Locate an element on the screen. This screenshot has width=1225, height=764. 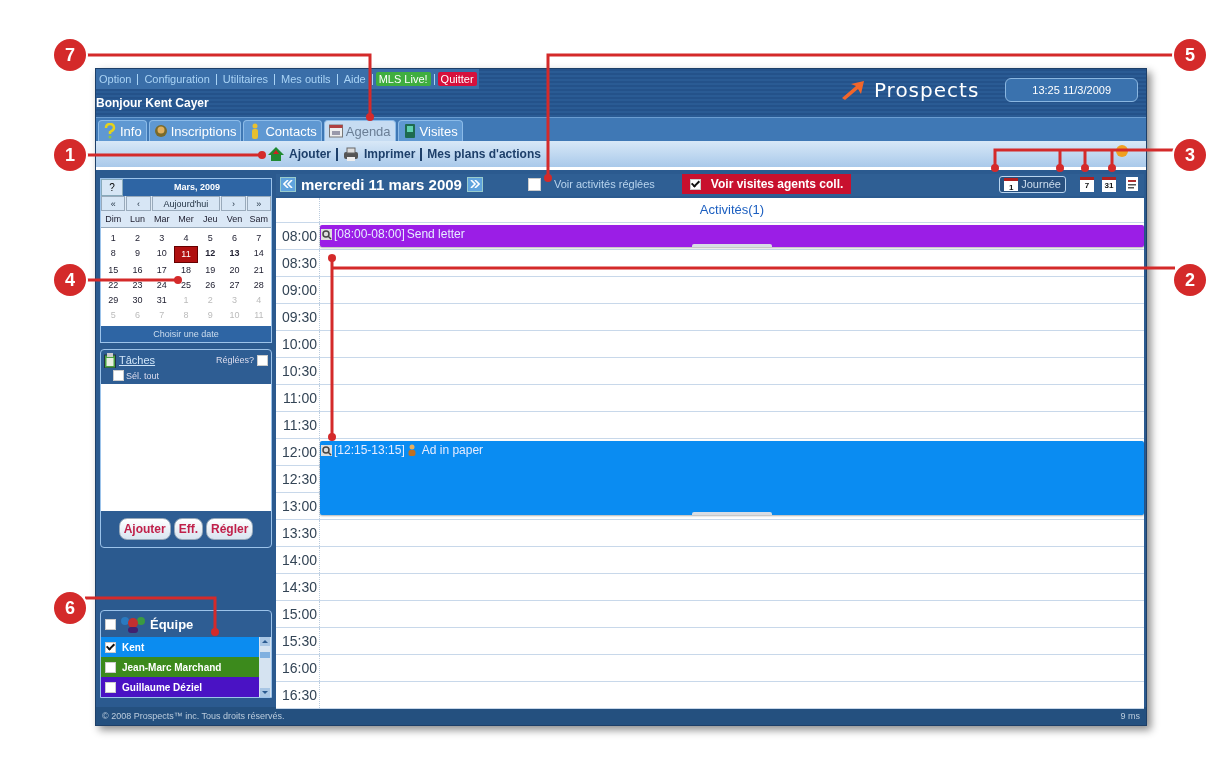
calendar-view-icon: 7 is located at coordinates (1087, 184).